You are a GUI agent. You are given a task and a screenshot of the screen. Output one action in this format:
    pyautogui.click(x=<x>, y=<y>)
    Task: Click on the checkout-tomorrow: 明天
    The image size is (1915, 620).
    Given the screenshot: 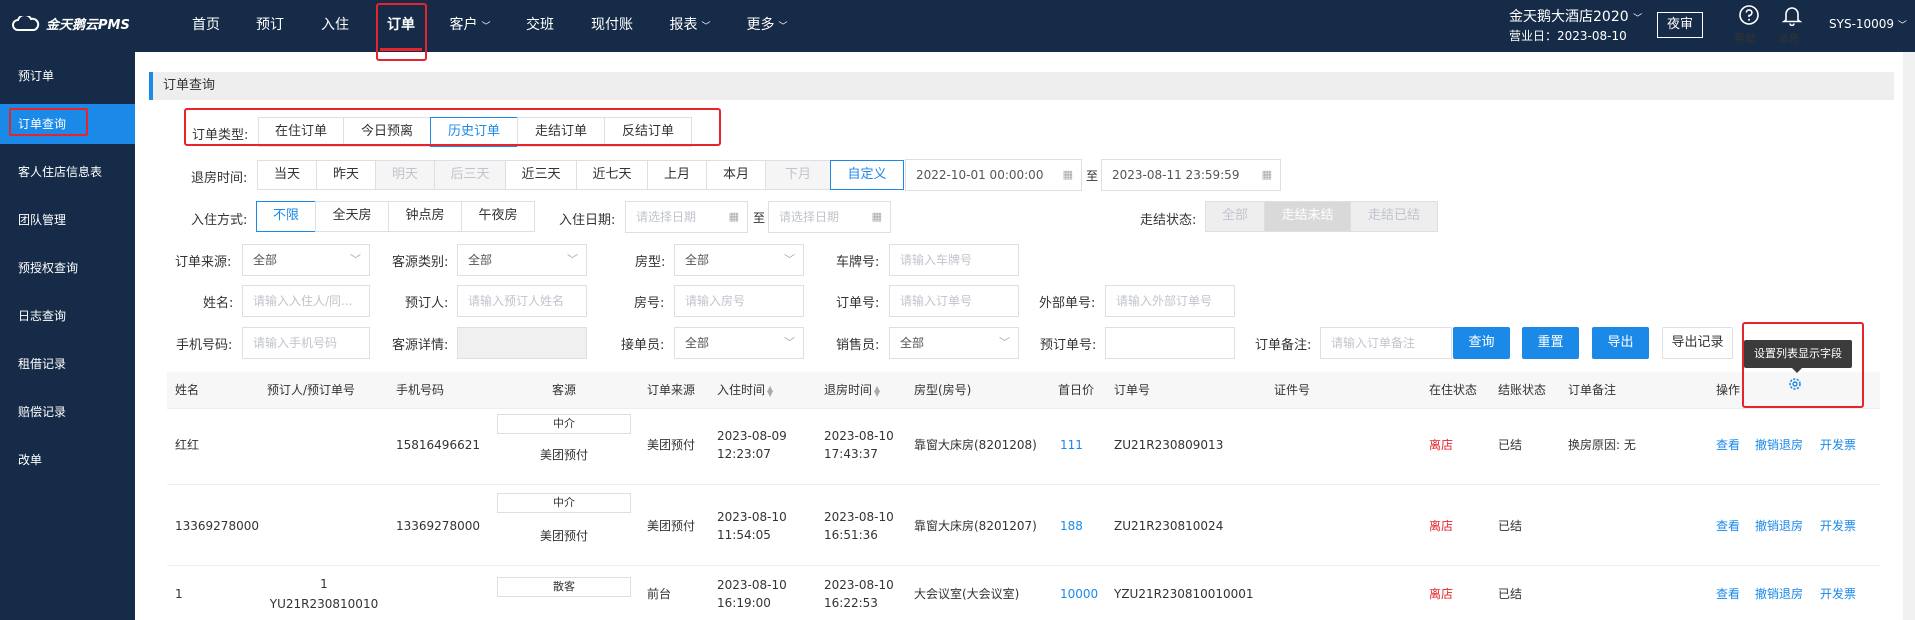 What is the action you would take?
    pyautogui.click(x=405, y=175)
    